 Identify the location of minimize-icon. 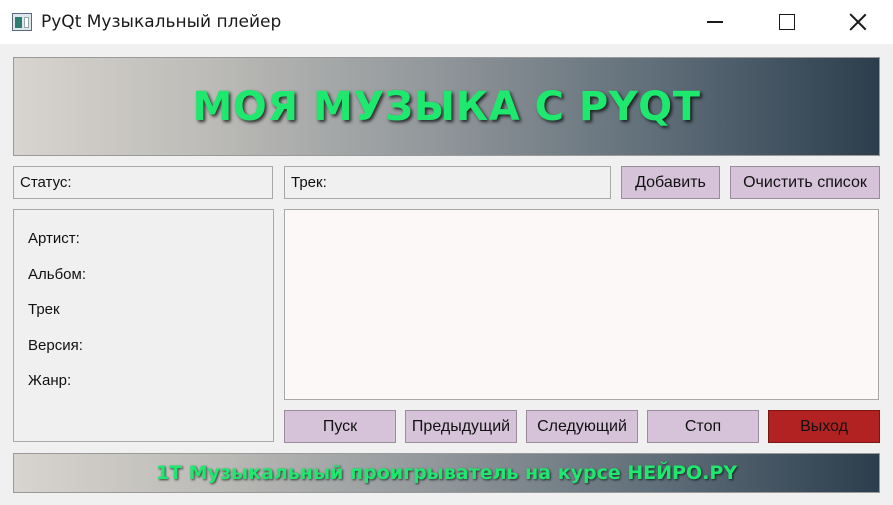
(715, 22).